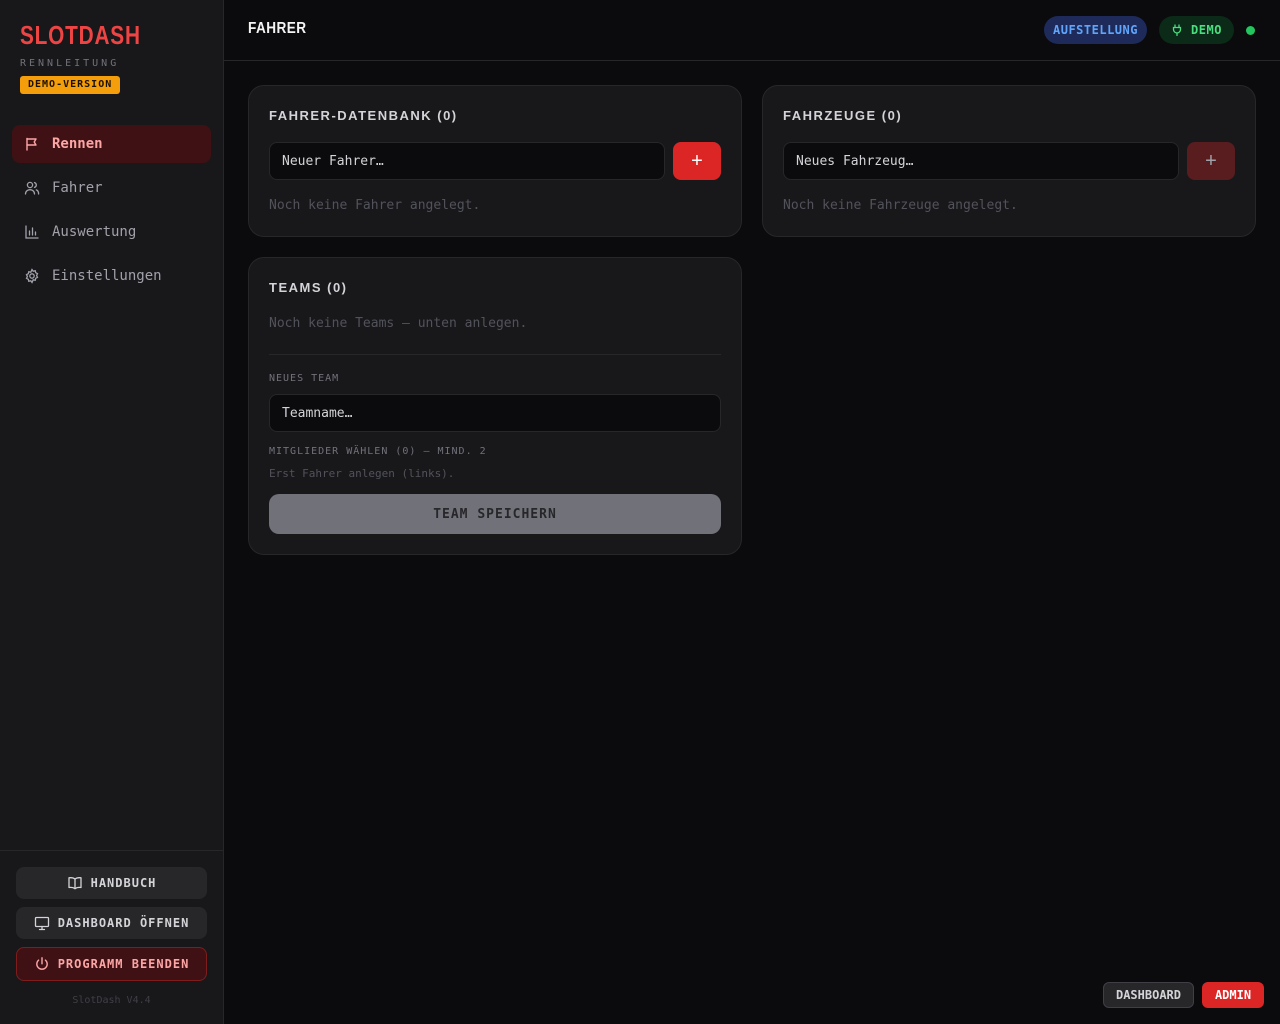  Describe the element at coordinates (32, 232) in the screenshot. I see `bar-chart-icon` at that location.